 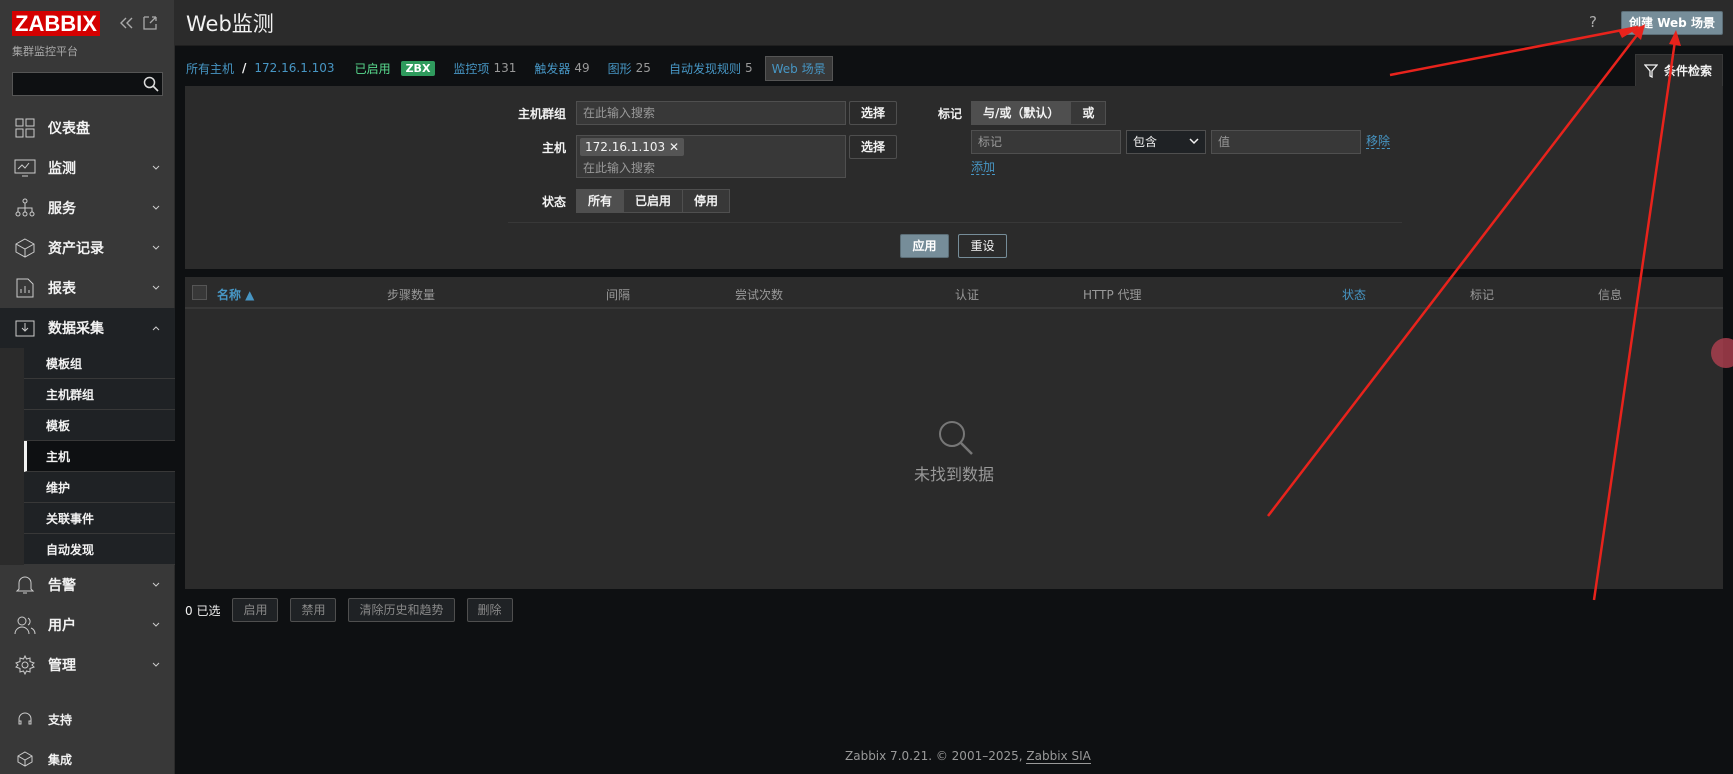 What do you see at coordinates (1593, 22) in the screenshot?
I see `help-icon: ?` at bounding box center [1593, 22].